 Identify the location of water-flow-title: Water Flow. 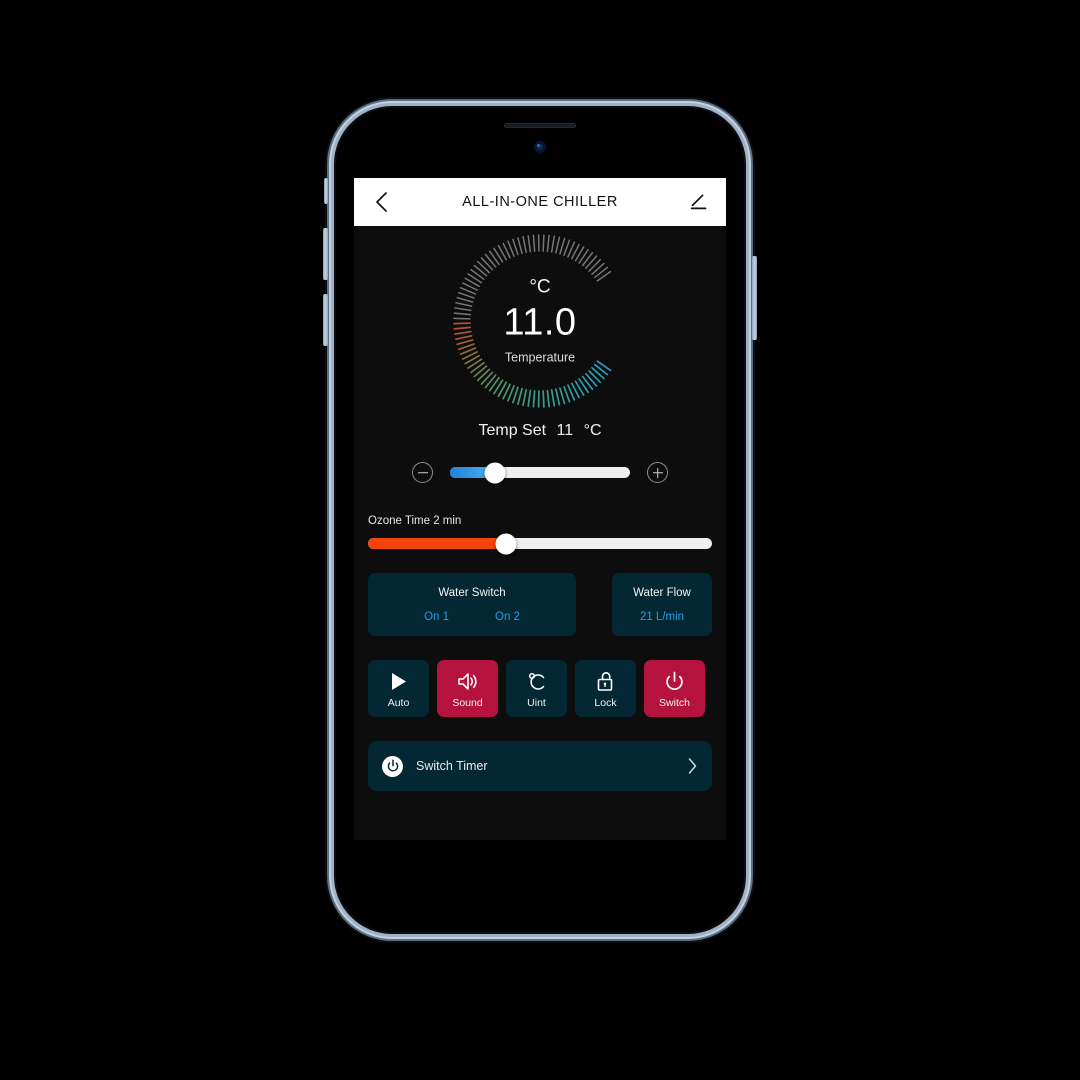
(662, 592).